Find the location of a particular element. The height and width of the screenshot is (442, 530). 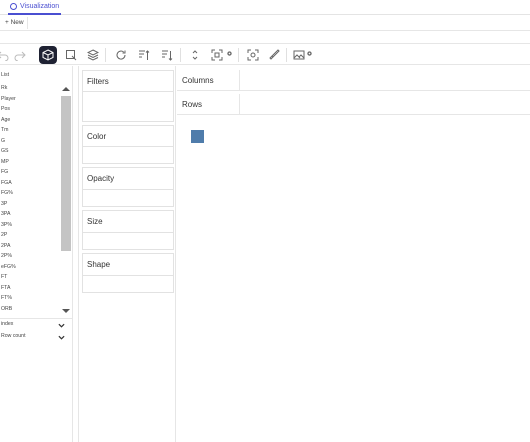

sort-desc-icon is located at coordinates (167, 55).